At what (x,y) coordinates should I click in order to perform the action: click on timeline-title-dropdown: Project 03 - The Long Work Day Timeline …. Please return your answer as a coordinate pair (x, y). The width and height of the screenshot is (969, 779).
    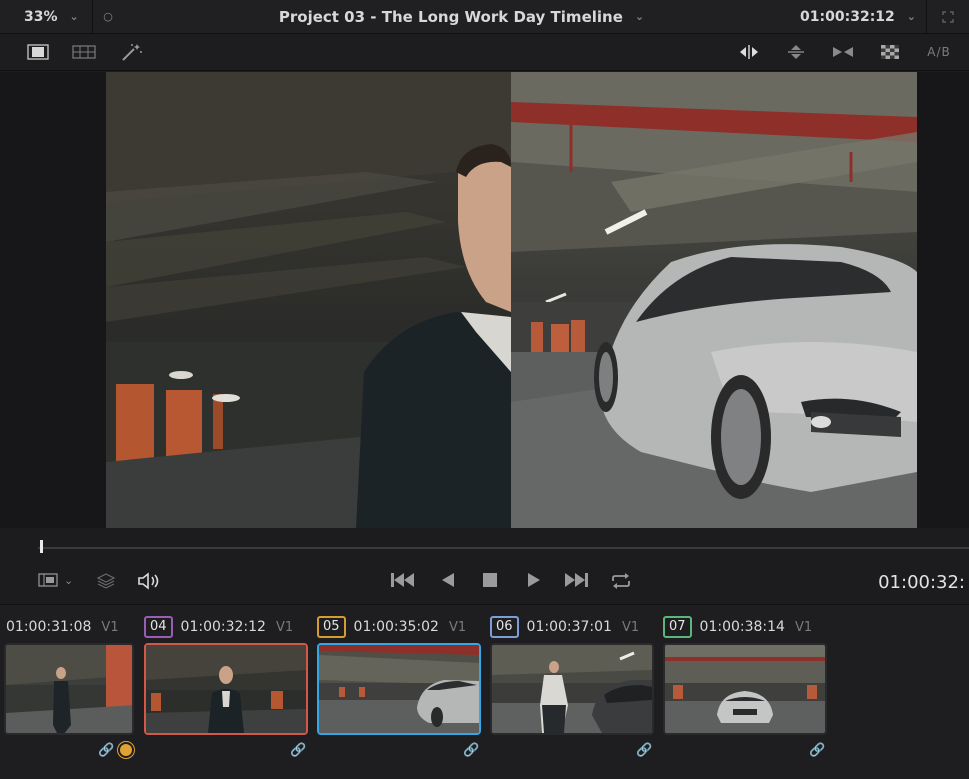
    Looking at the image, I should click on (461, 17).